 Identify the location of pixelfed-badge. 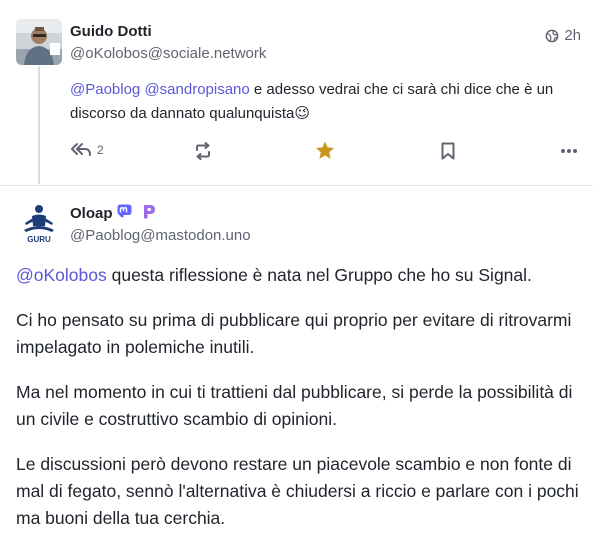
(149, 214).